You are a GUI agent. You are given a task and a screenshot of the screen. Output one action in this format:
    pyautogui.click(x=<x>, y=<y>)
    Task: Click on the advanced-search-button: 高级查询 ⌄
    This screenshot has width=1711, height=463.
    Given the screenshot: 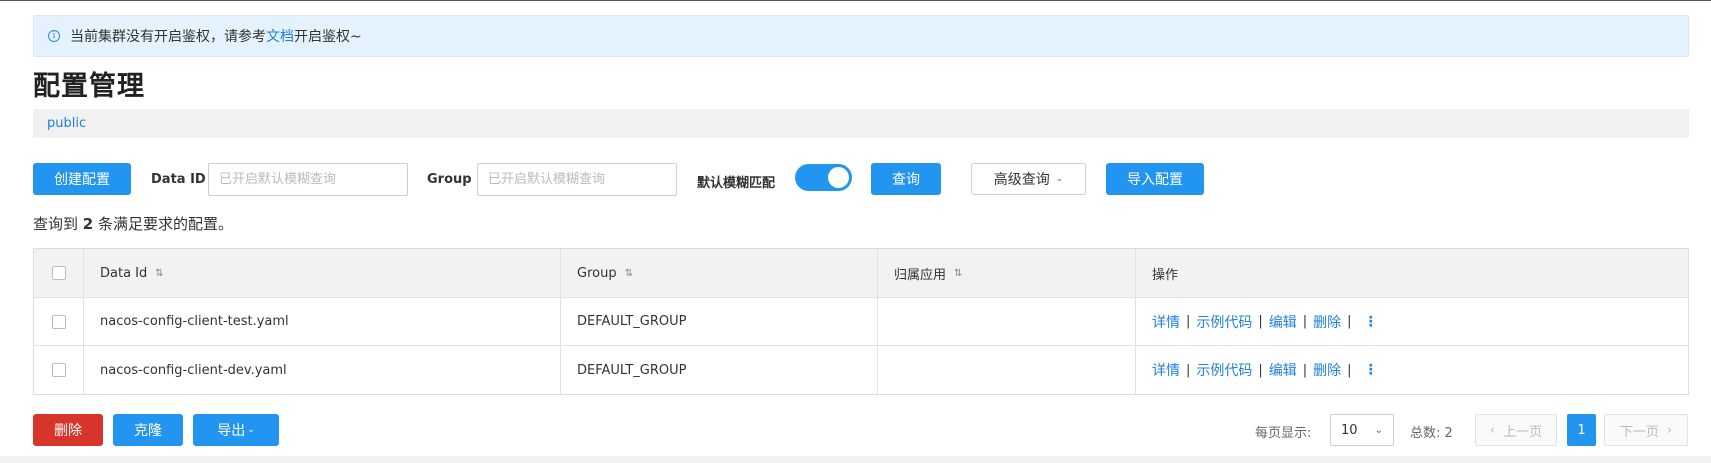 What is the action you would take?
    pyautogui.click(x=1028, y=179)
    